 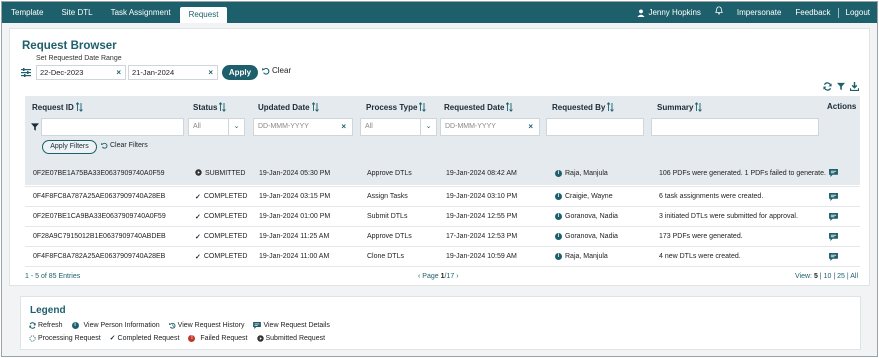 I want to click on requested-by-filter, so click(x=595, y=127).